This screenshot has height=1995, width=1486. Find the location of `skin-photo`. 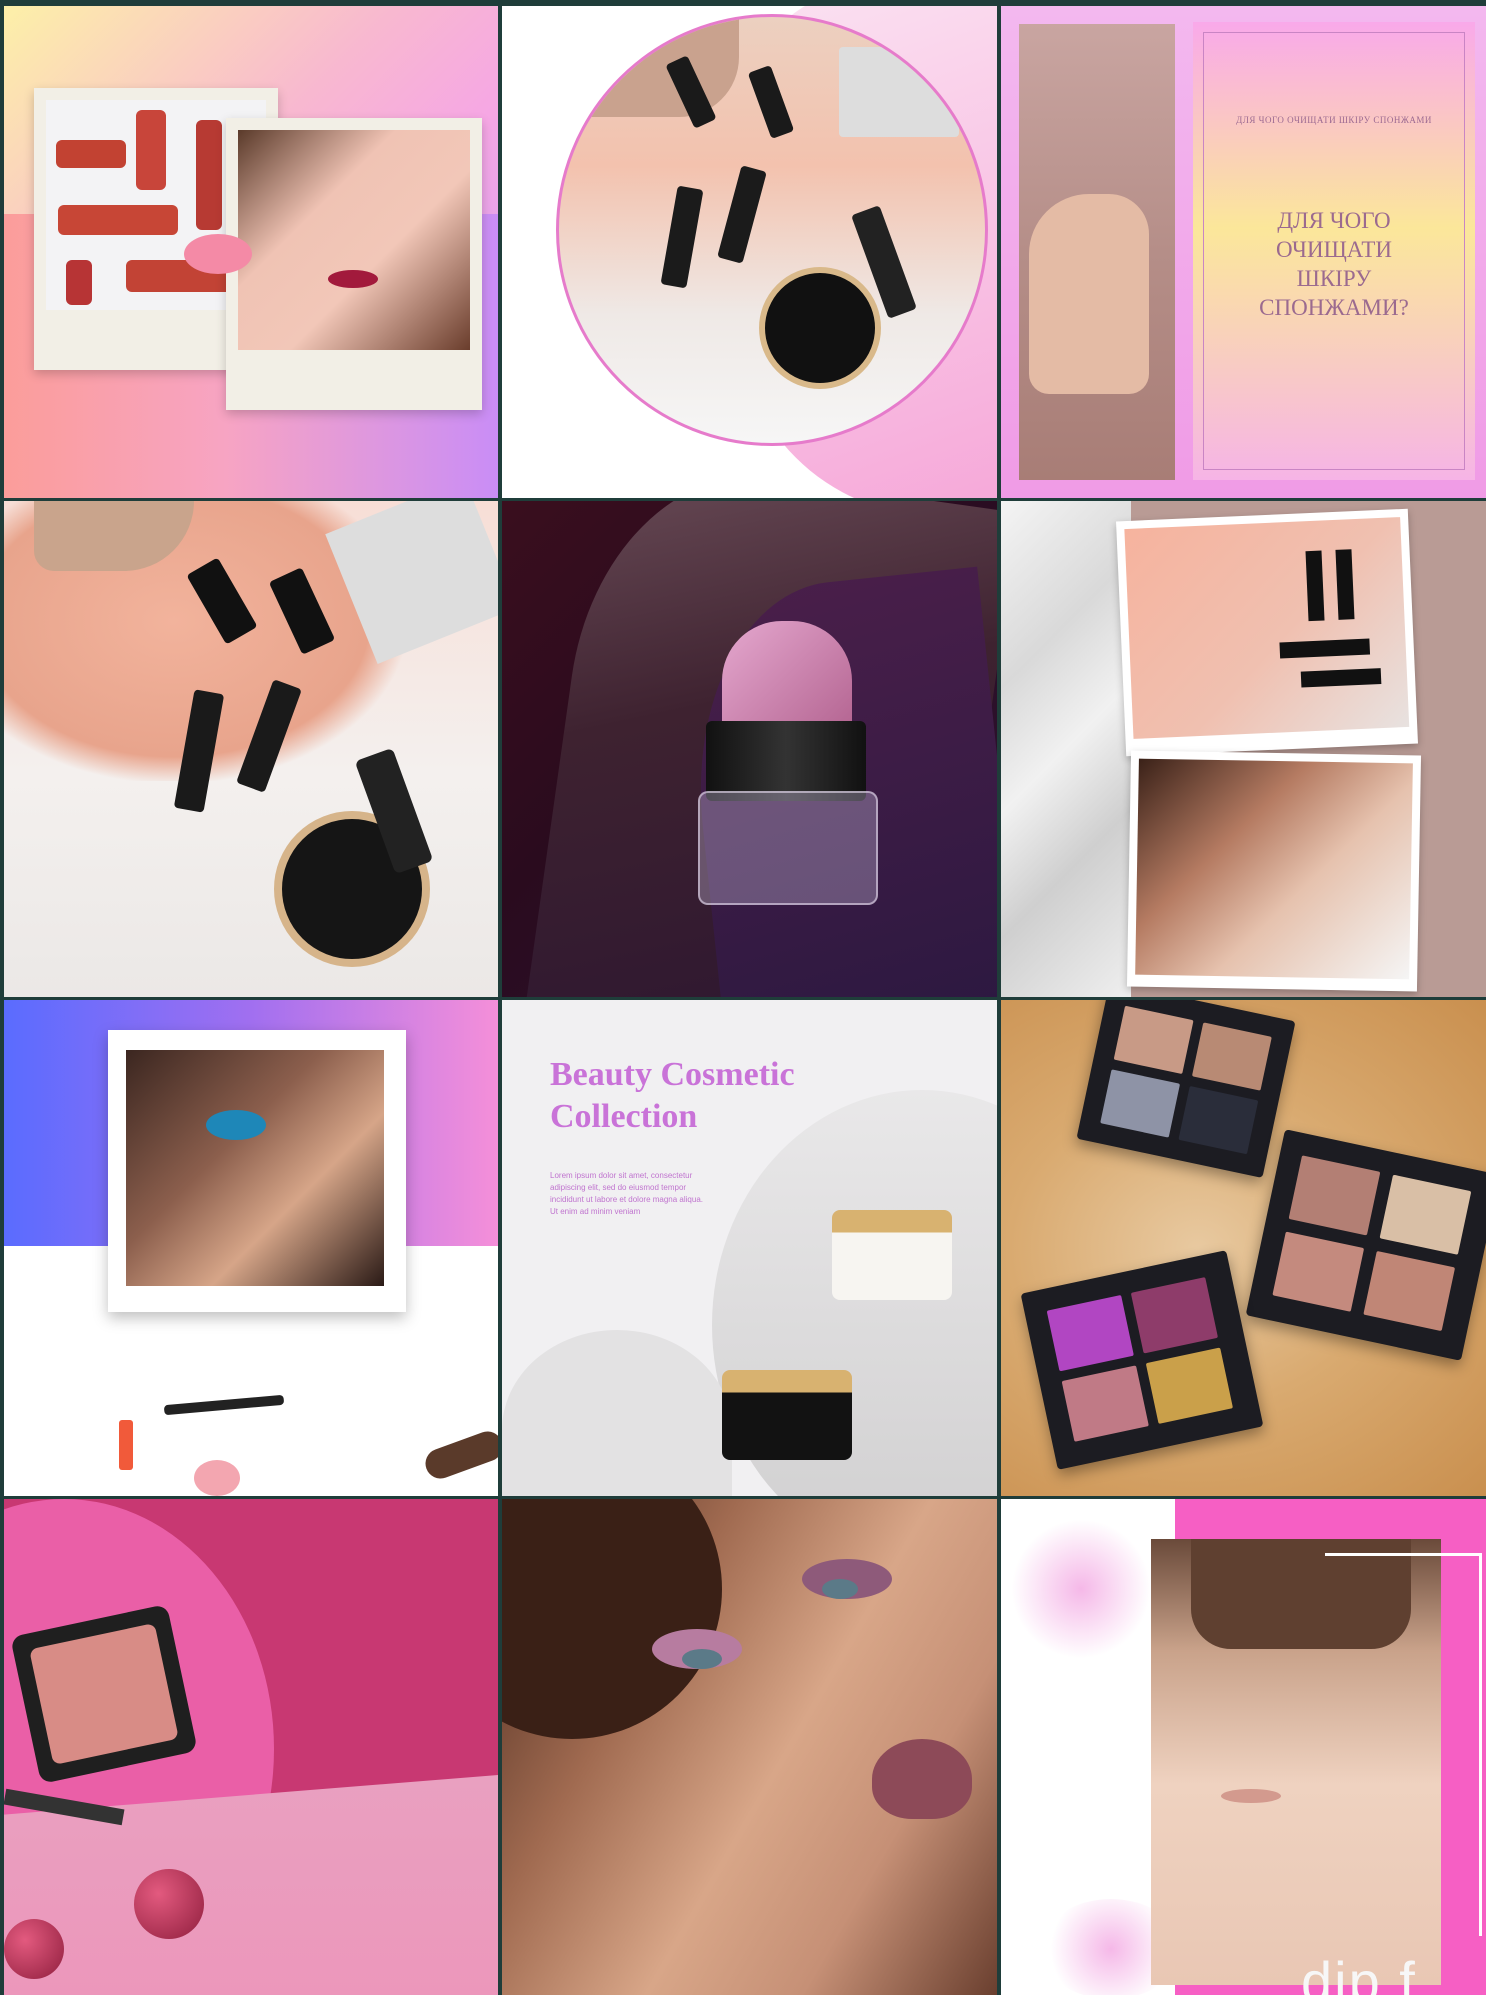

skin-photo is located at coordinates (1097, 252).